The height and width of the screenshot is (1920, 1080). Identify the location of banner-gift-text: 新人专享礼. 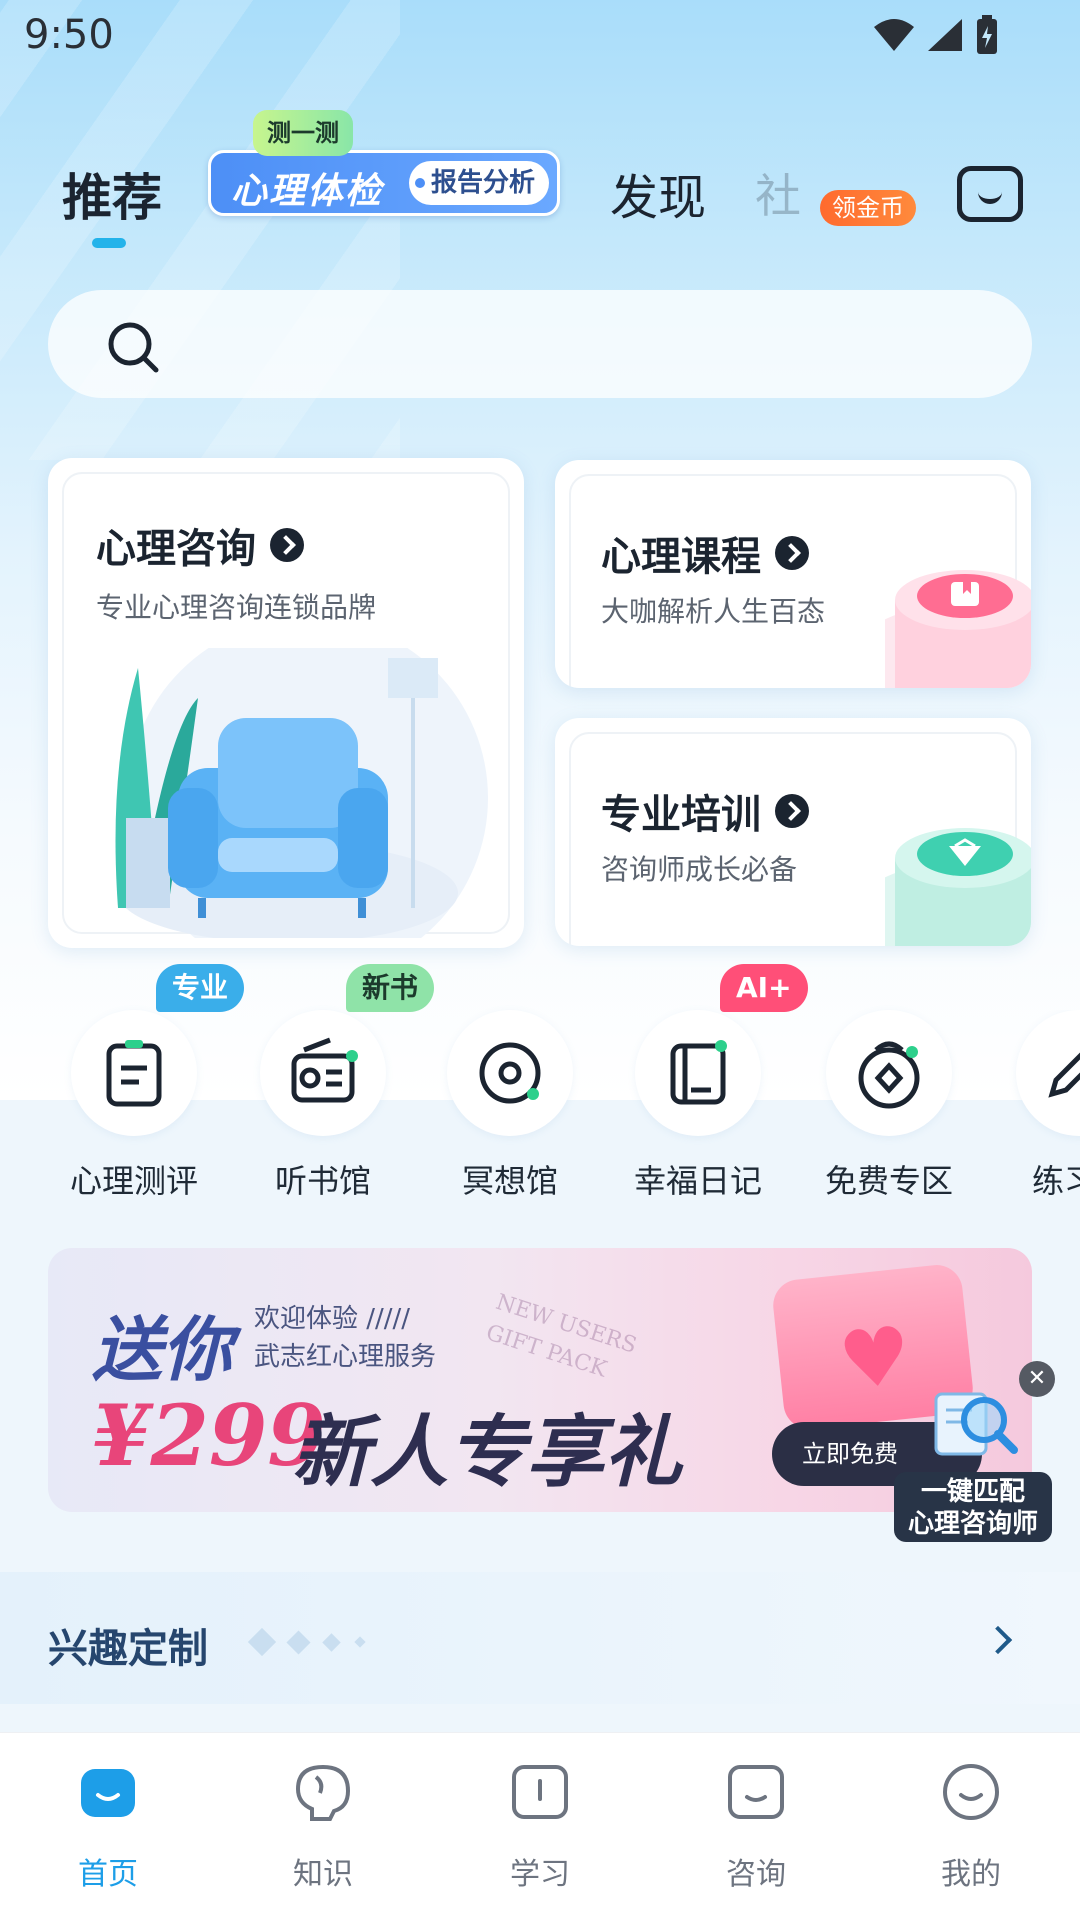
(487, 1452).